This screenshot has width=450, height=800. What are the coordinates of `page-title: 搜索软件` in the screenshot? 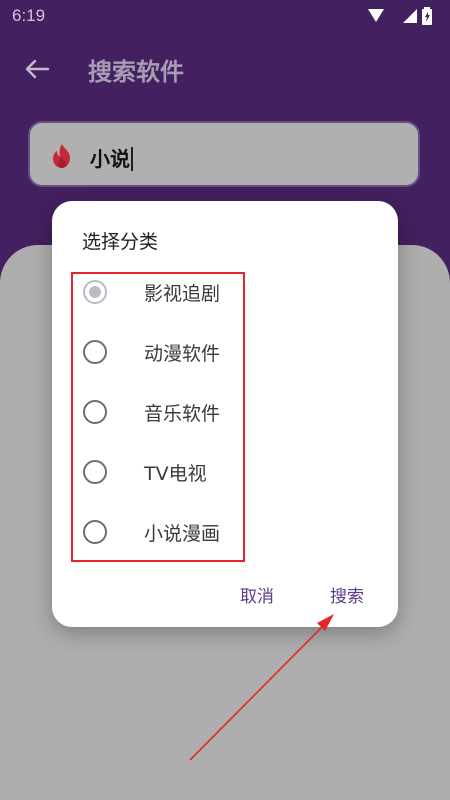 It's located at (136, 72).